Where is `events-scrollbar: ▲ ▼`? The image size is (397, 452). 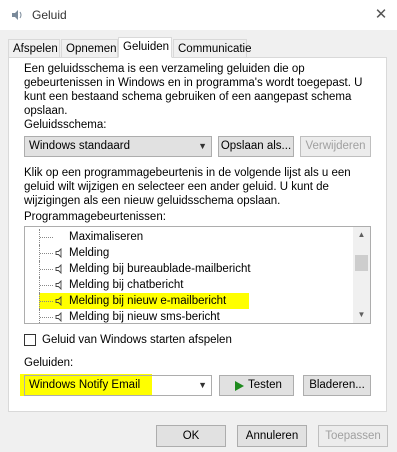
events-scrollbar: ▲ ▼ is located at coordinates (361, 275).